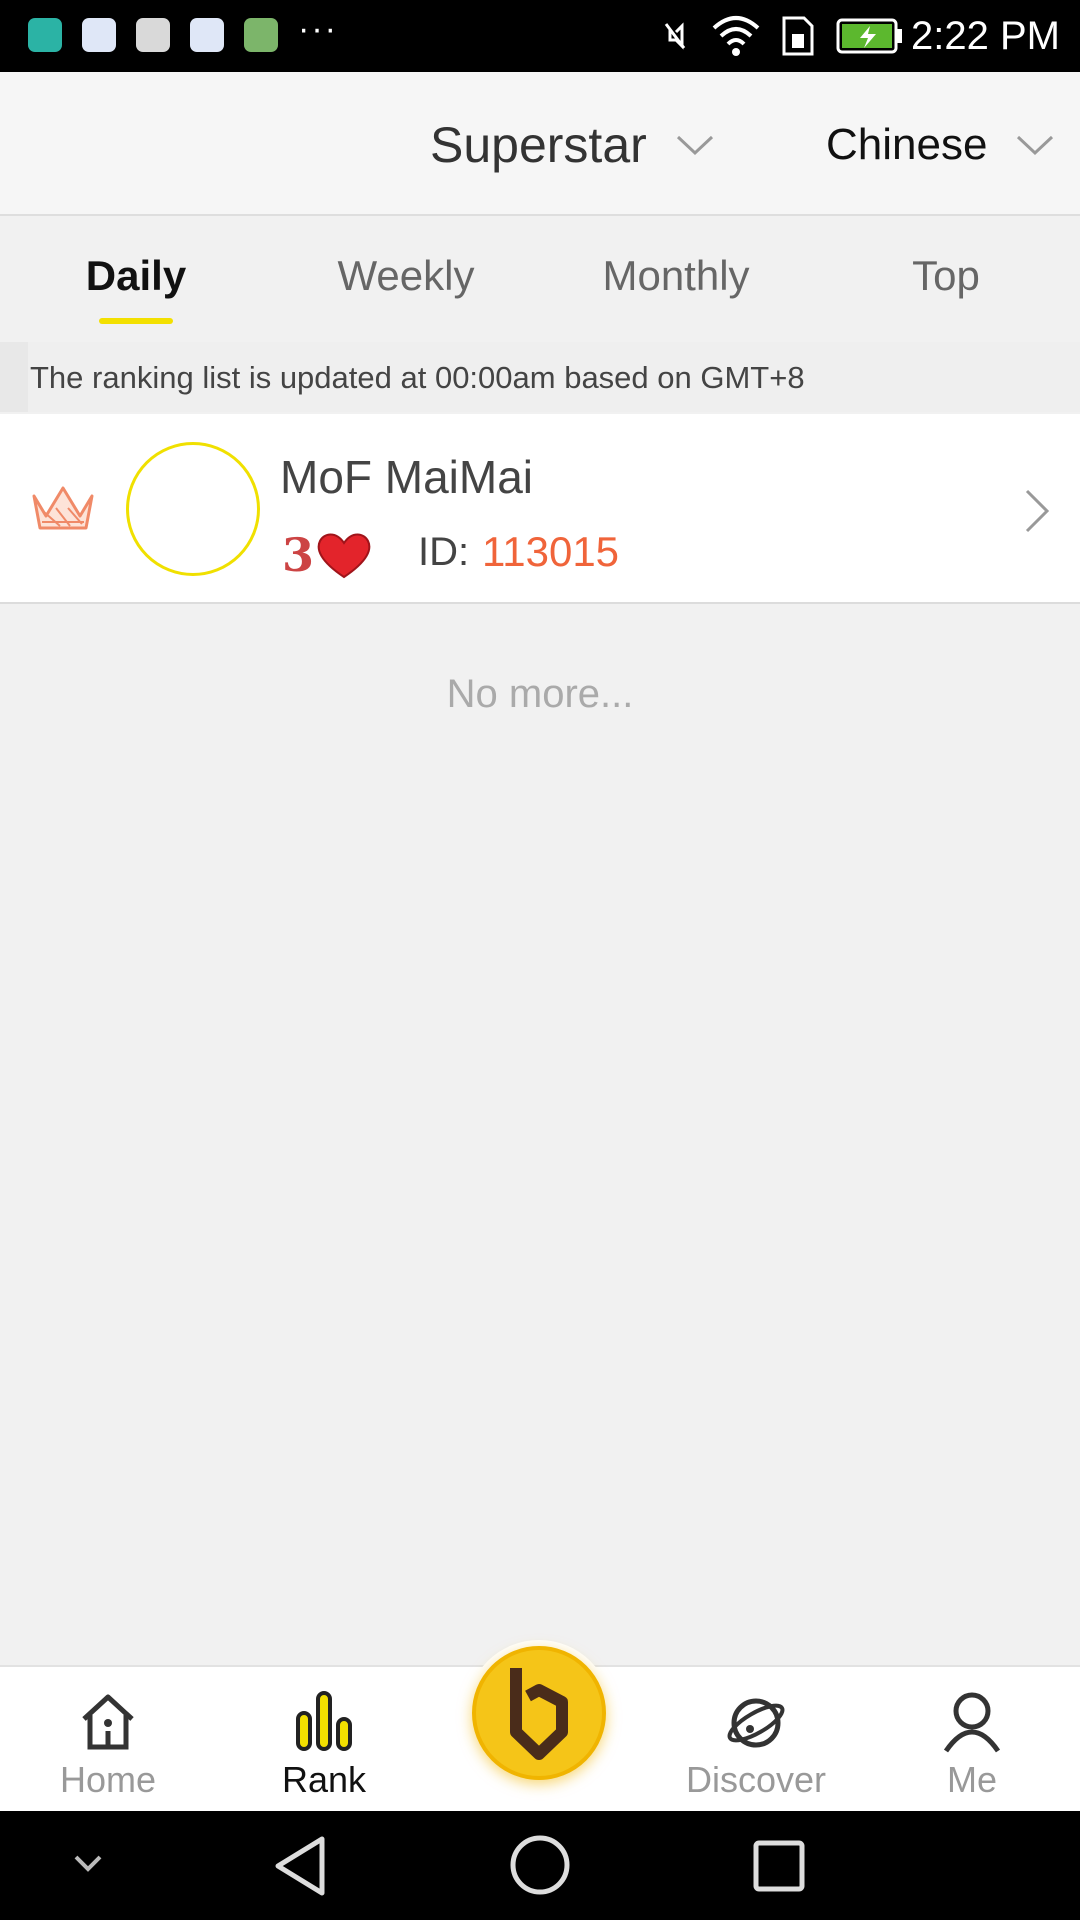 The width and height of the screenshot is (1080, 1920). Describe the element at coordinates (108, 1722) in the screenshot. I see `home-icon` at that location.